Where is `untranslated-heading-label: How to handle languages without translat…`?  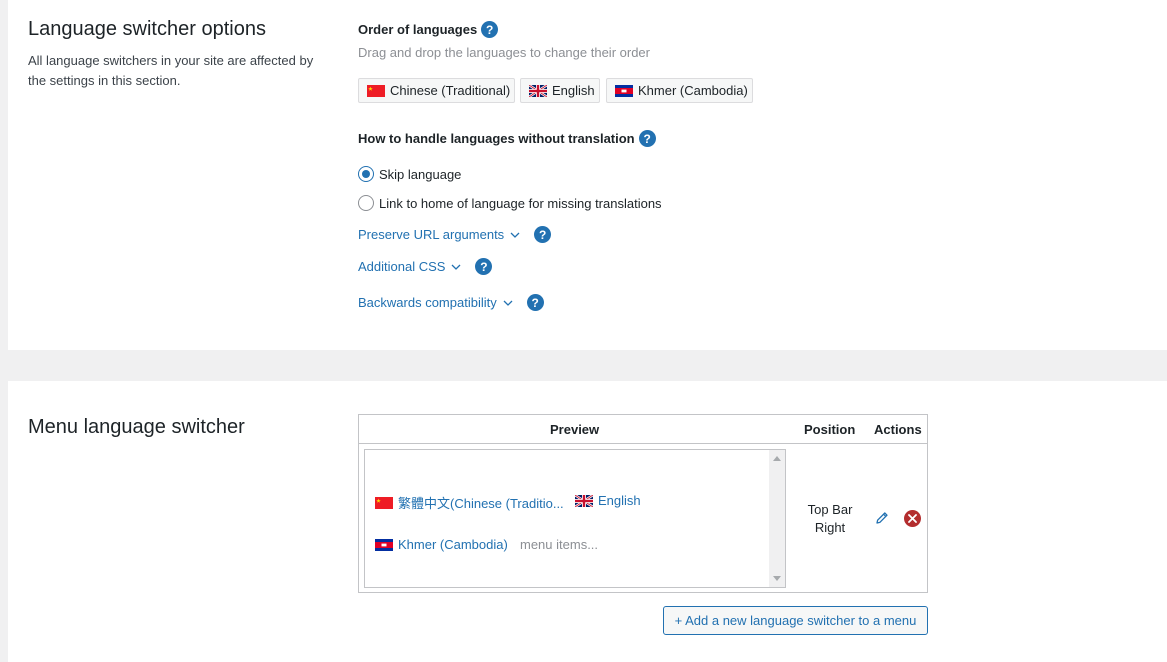 untranslated-heading-label: How to handle languages without translat… is located at coordinates (496, 138).